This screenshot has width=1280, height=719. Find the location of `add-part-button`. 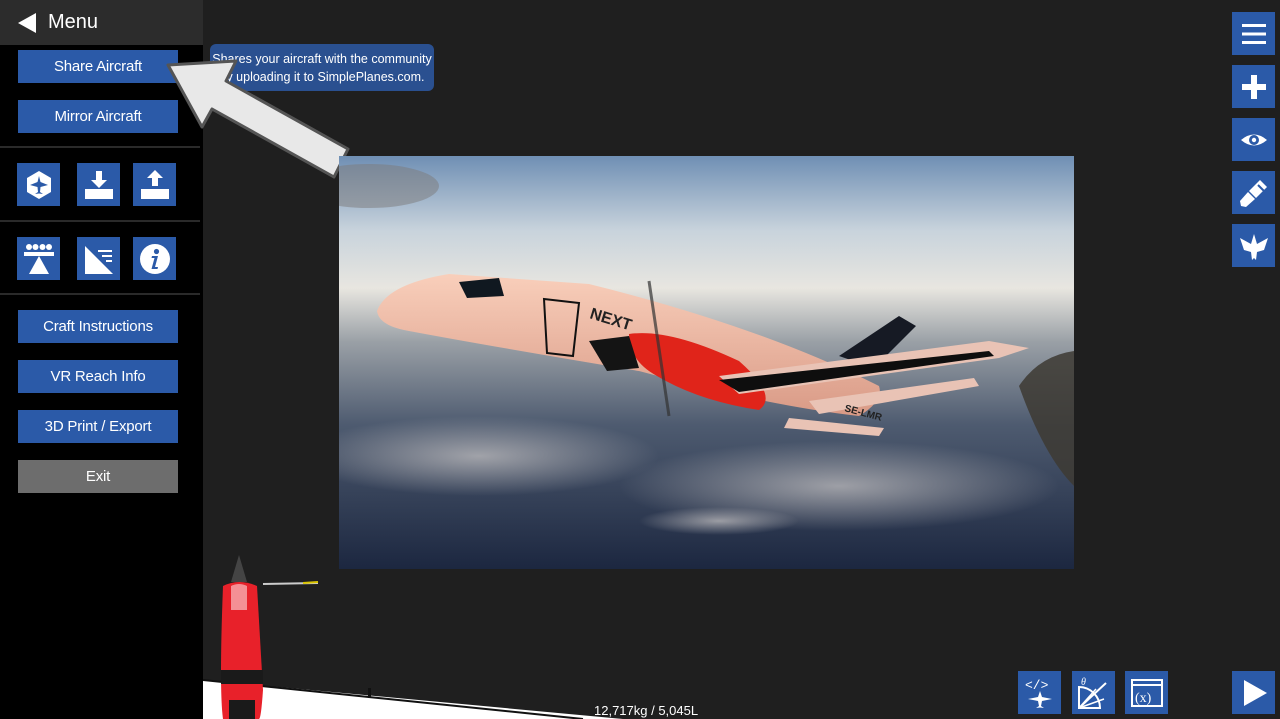

add-part-button is located at coordinates (1253, 86).